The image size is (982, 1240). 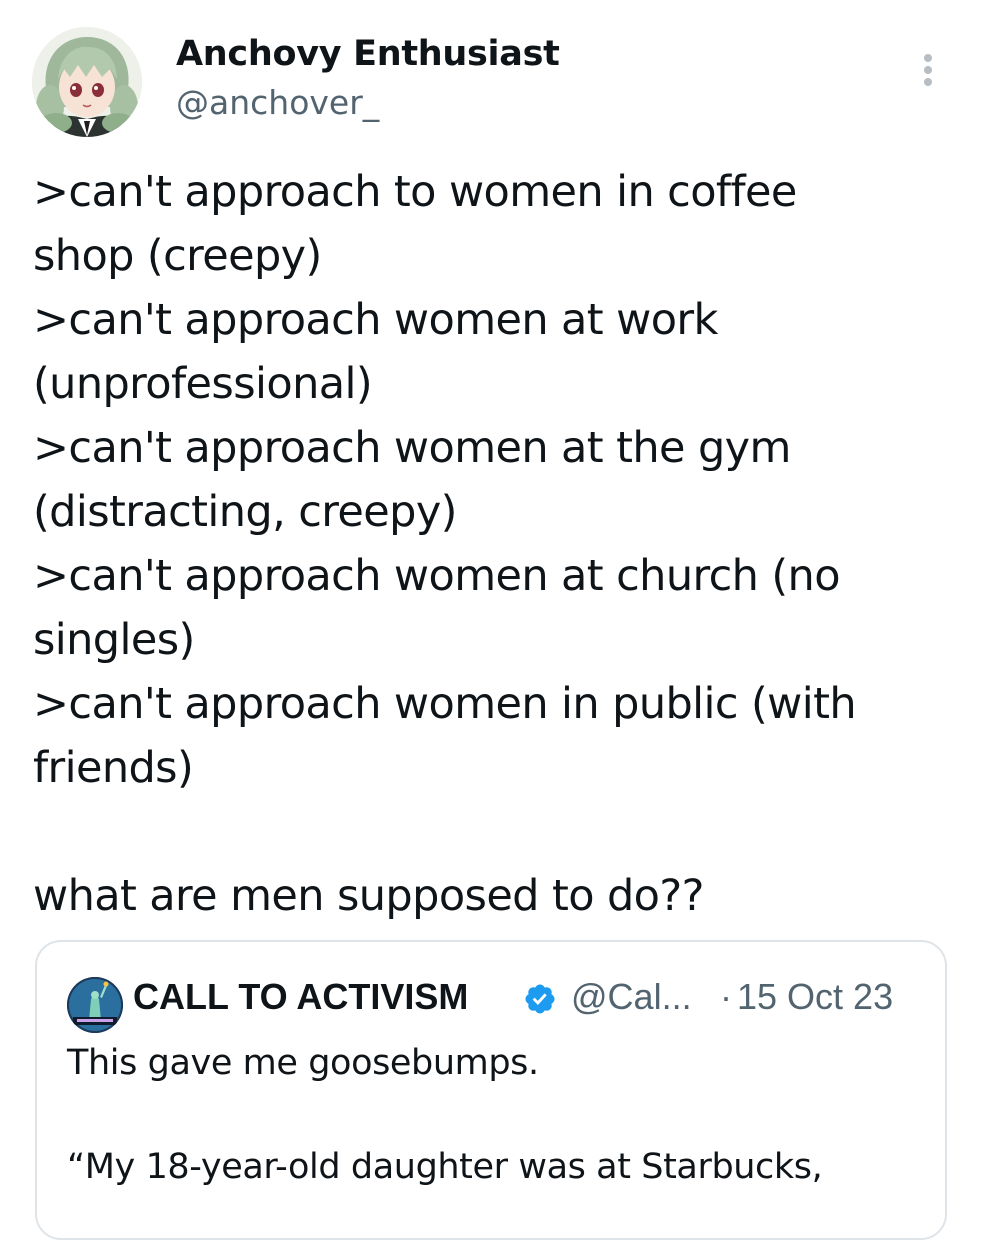 What do you see at coordinates (445, 704) in the screenshot?
I see `tweet-line: >can't approach women in public (with` at bounding box center [445, 704].